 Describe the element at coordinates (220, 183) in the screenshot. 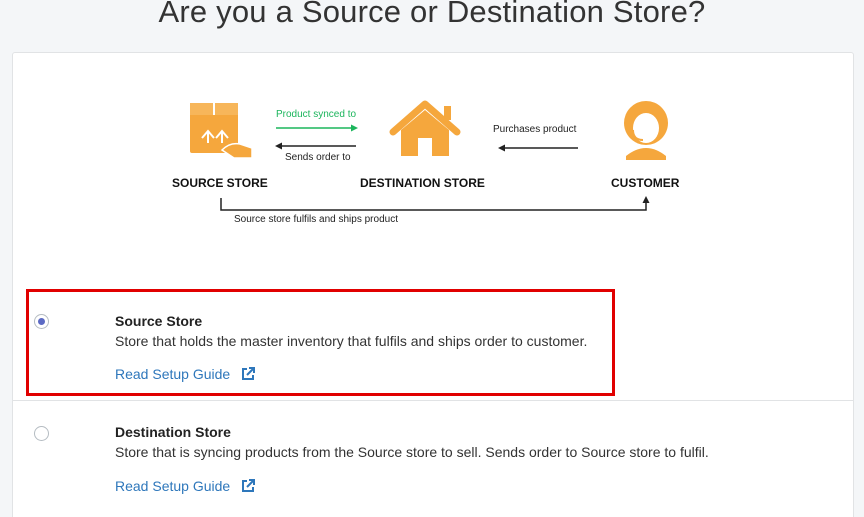

I see `source-store-label: SOURCE STORE` at that location.